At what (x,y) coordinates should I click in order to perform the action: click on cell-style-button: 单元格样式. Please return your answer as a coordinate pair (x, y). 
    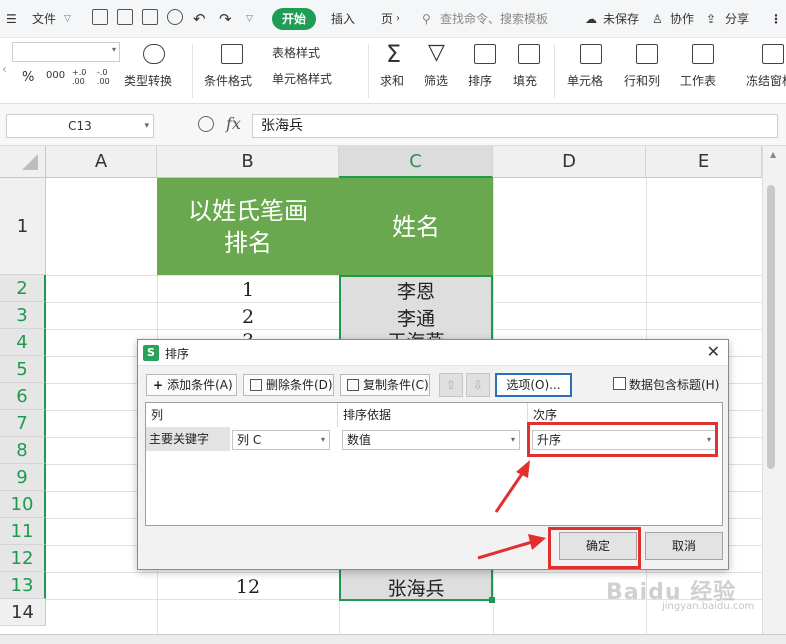
    Looking at the image, I should click on (302, 78).